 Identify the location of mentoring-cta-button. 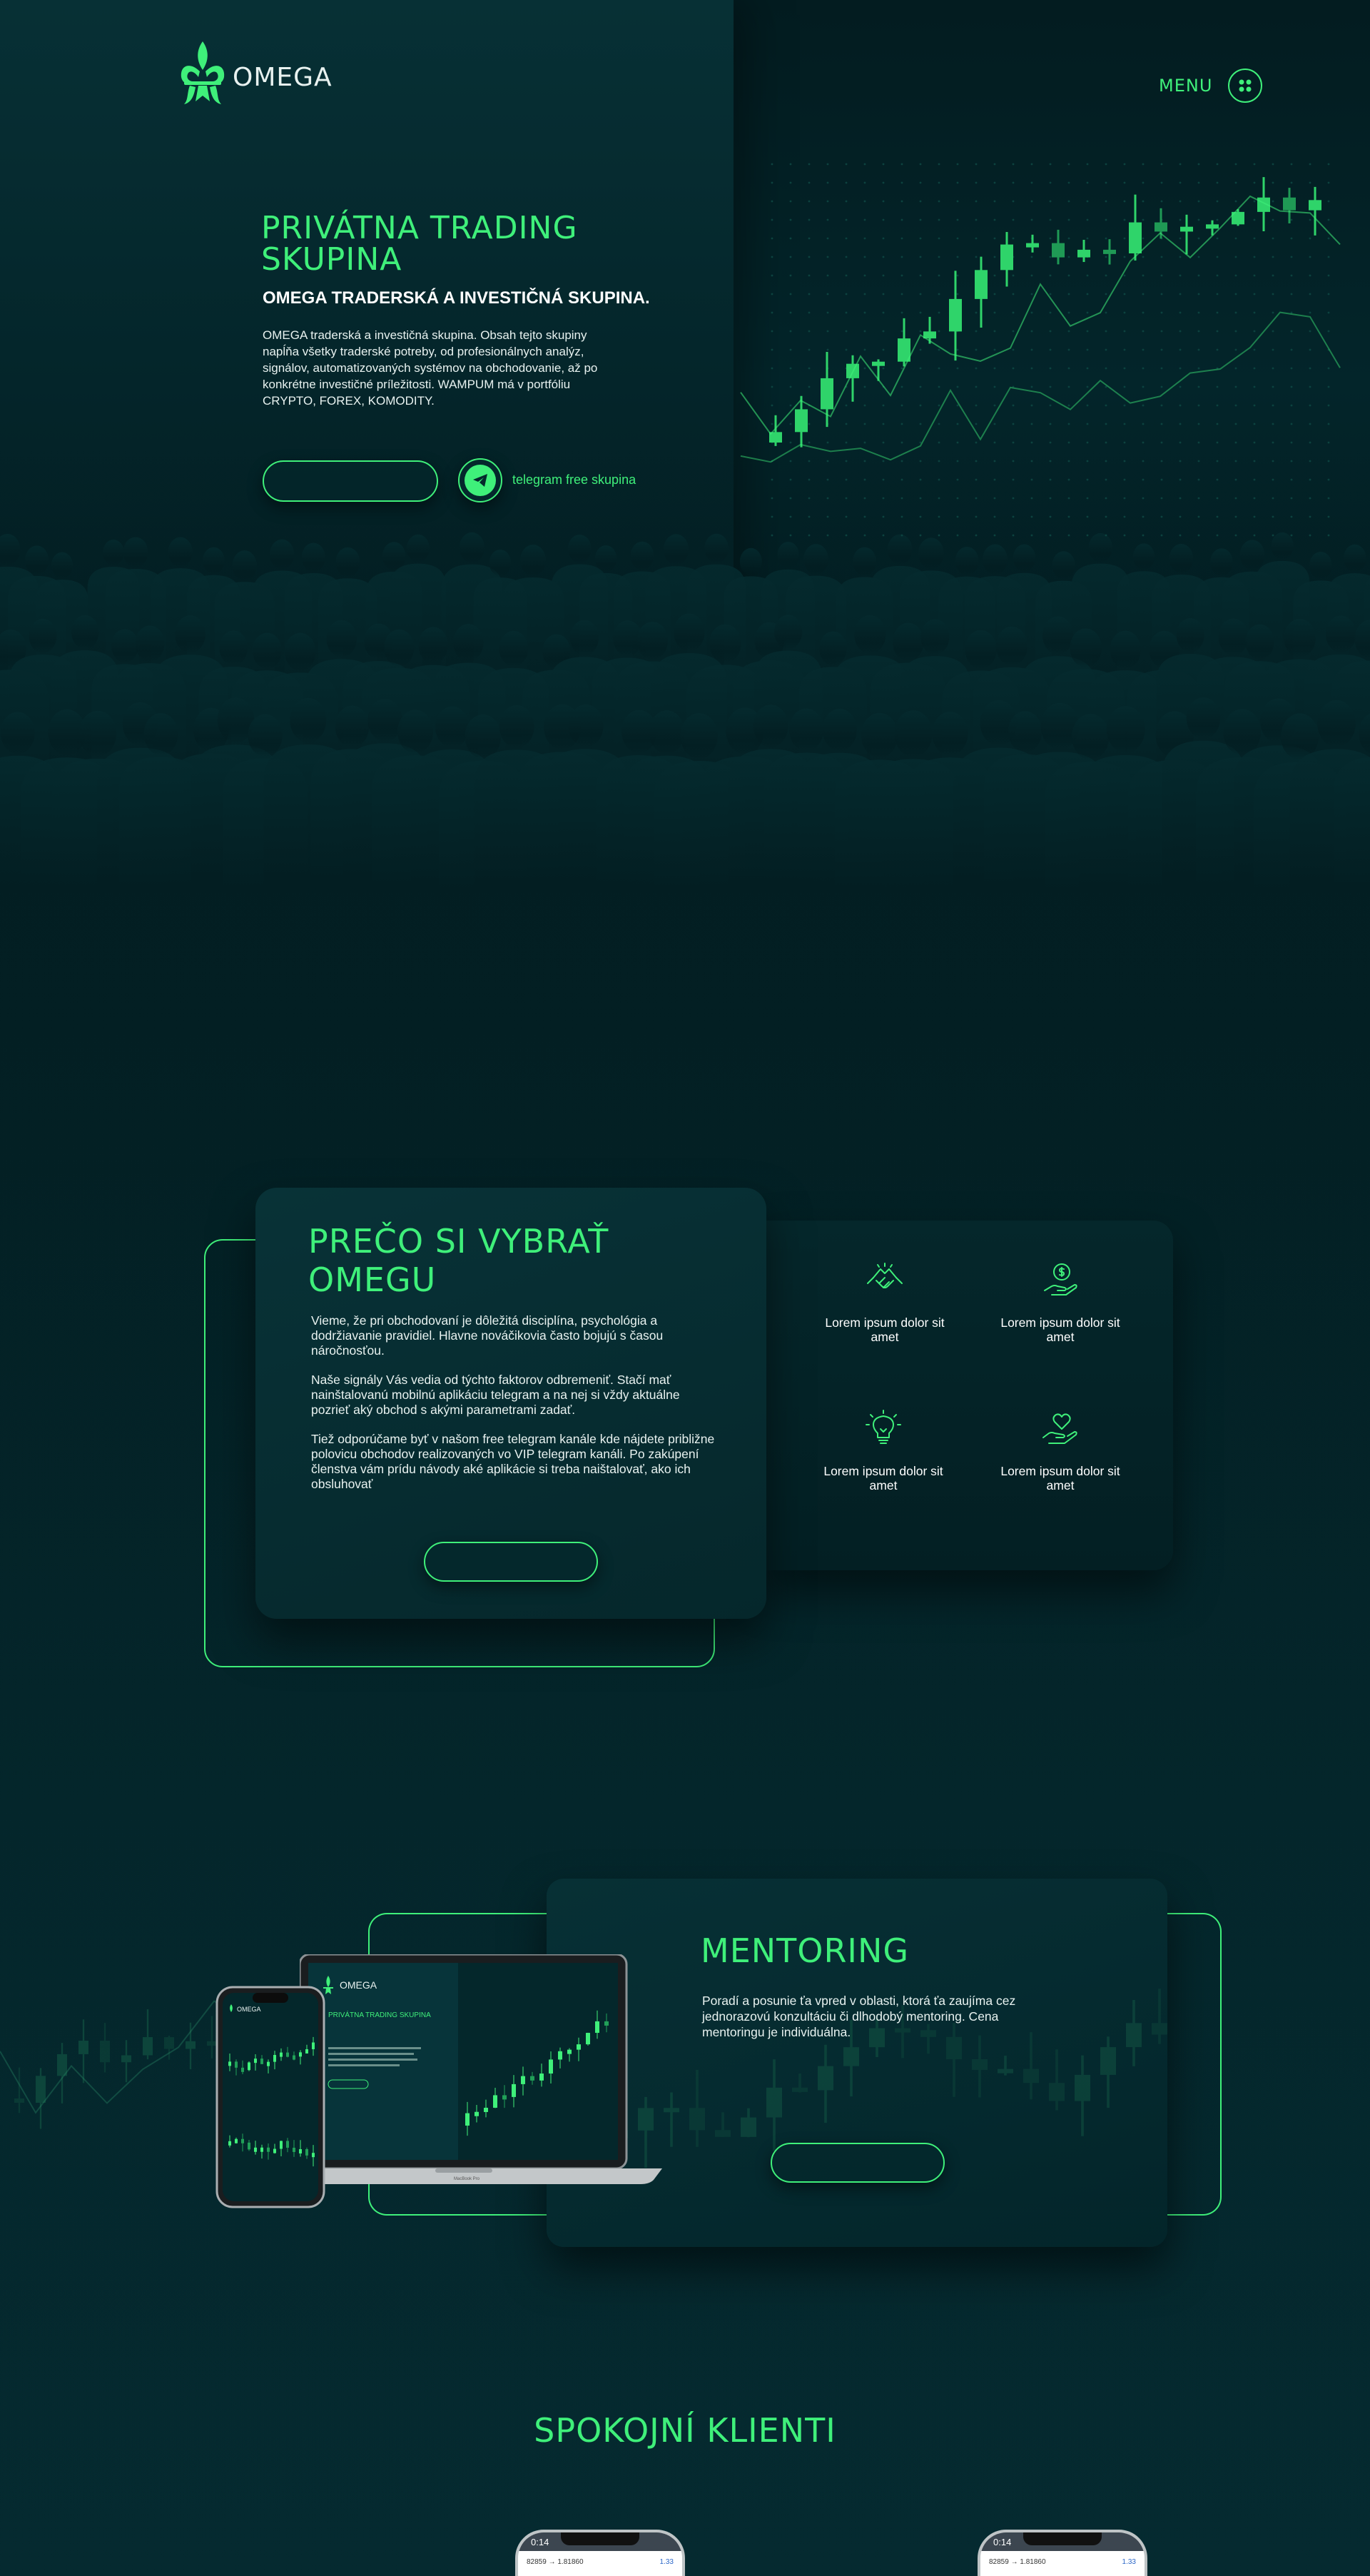
(858, 2163).